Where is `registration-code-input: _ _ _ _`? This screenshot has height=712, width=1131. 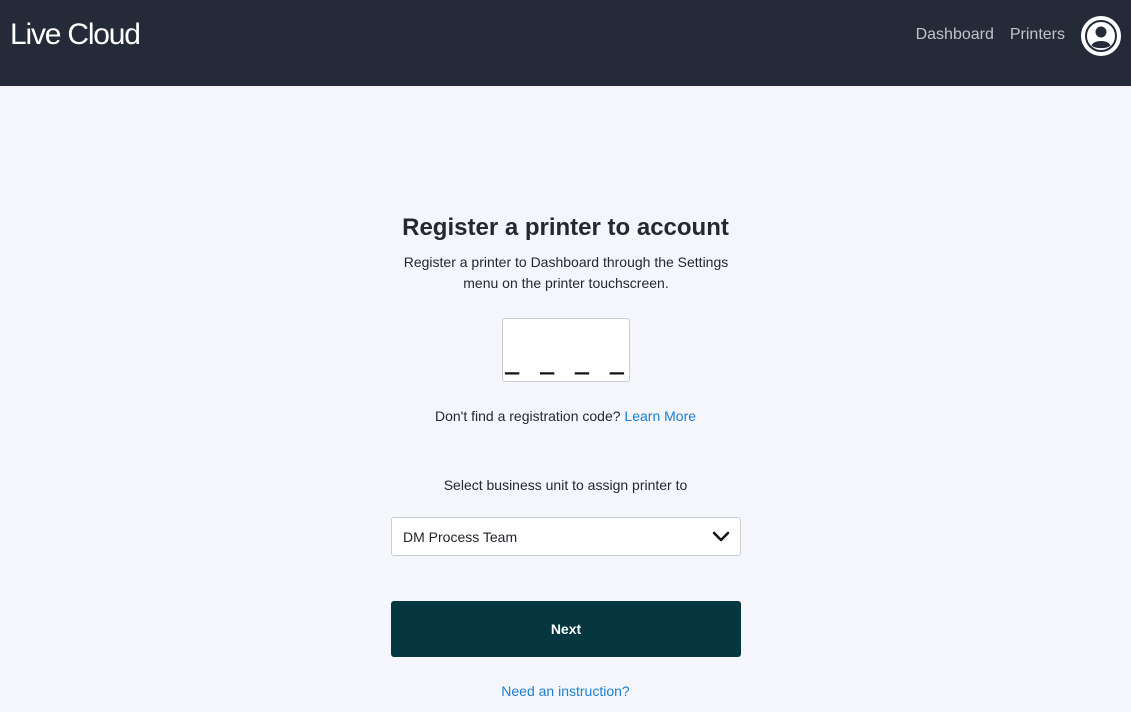
registration-code-input: _ _ _ _ is located at coordinates (566, 350).